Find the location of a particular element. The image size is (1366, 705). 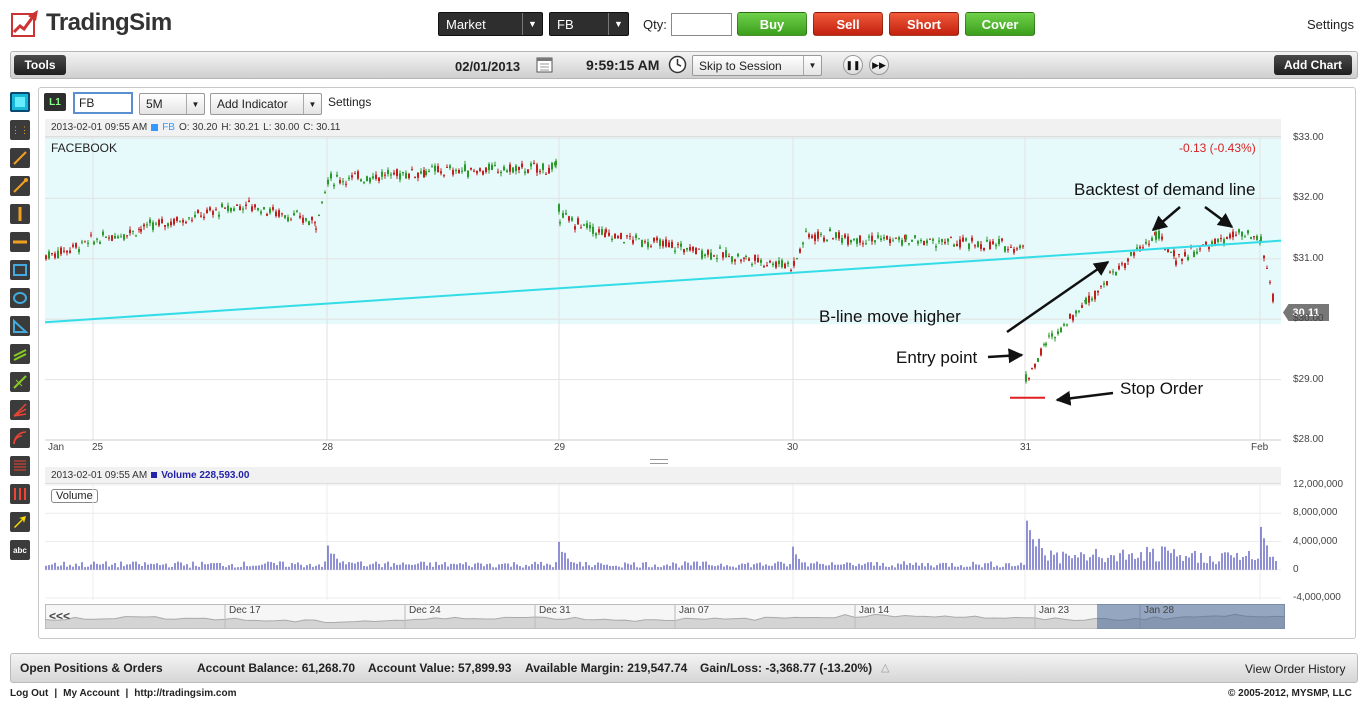

chart-settings-link: Settings is located at coordinates (349, 102).